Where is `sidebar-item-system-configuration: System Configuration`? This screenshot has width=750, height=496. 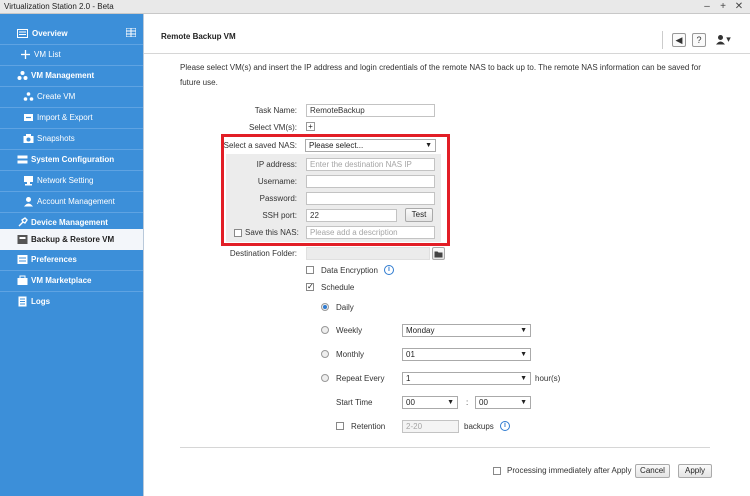 sidebar-item-system-configuration: System Configuration is located at coordinates (71, 160).